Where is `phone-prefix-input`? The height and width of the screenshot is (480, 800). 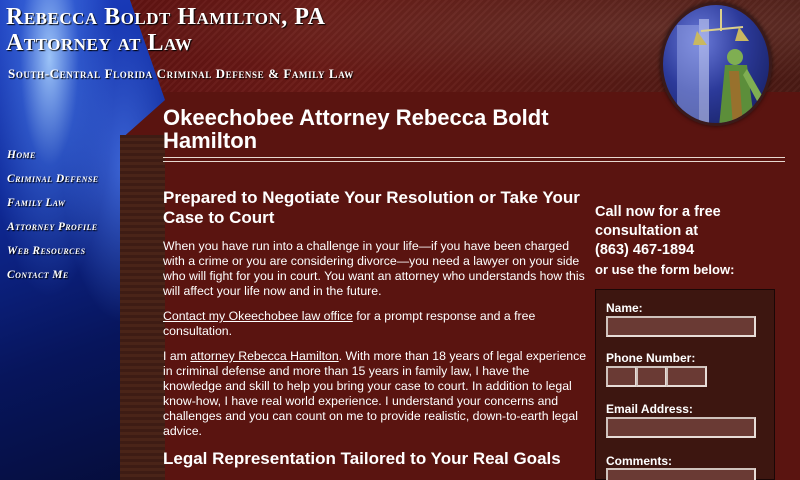 phone-prefix-input is located at coordinates (651, 376).